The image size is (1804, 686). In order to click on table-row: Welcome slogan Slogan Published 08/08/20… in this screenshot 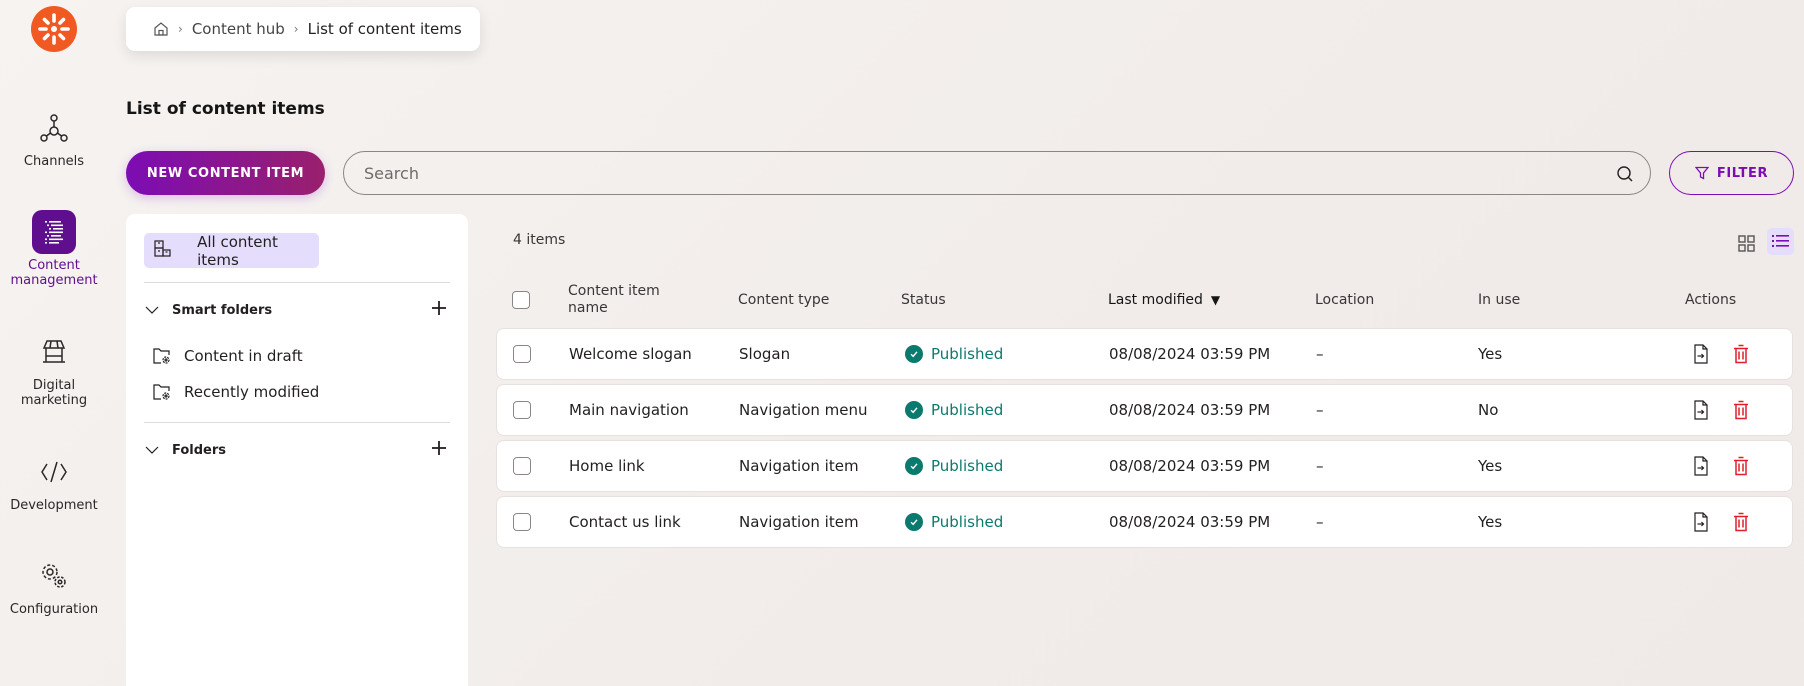, I will do `click(1144, 354)`.